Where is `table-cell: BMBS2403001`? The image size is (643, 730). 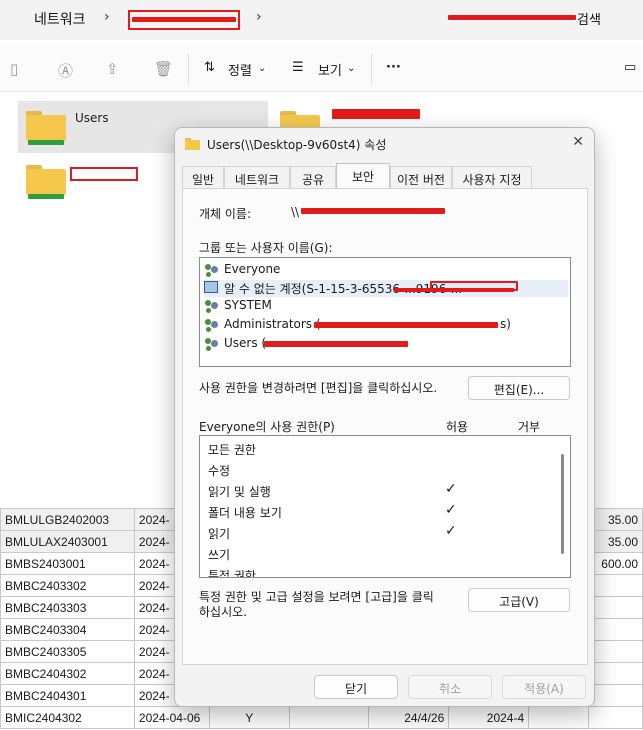
table-cell: BMBS2403001 is located at coordinates (67, 563).